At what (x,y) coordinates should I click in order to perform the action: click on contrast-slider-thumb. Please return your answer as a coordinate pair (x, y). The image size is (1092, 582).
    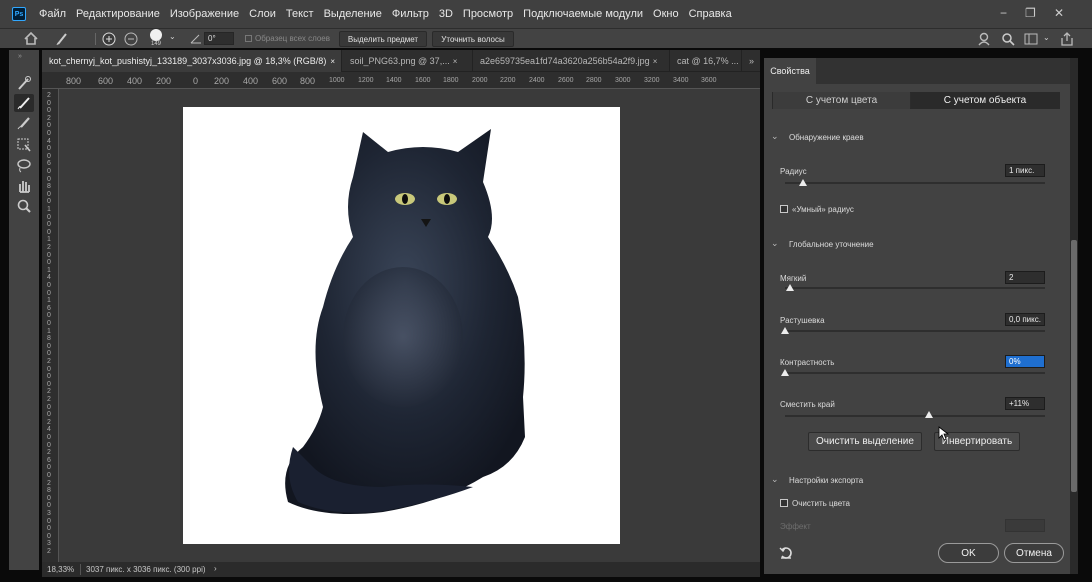
    Looking at the image, I should click on (785, 372).